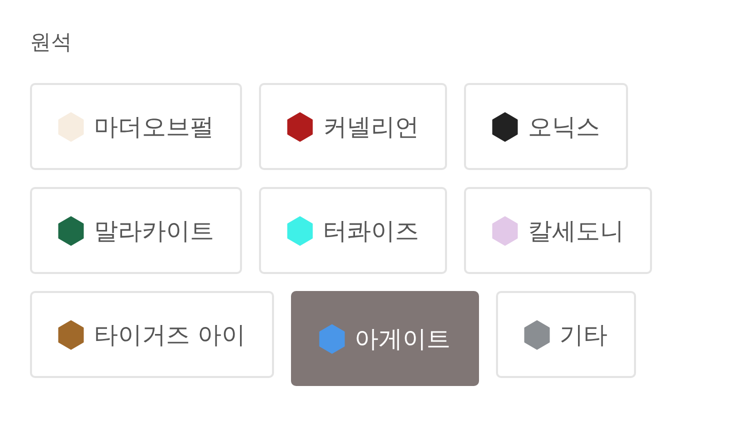 Image resolution: width=742 pixels, height=440 pixels. Describe the element at coordinates (546, 126) in the screenshot. I see `gemstone-option: 오닉스` at that location.